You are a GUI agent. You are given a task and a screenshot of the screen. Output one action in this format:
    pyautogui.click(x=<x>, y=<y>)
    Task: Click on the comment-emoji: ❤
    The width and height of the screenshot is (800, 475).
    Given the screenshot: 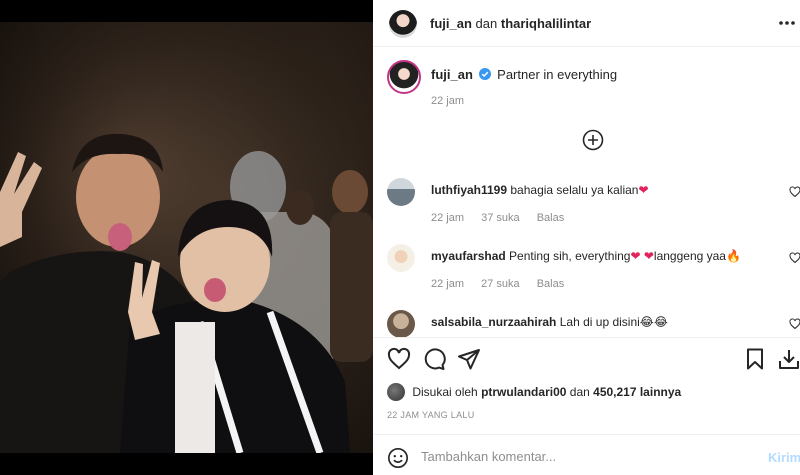 What is the action you would take?
    pyautogui.click(x=643, y=190)
    